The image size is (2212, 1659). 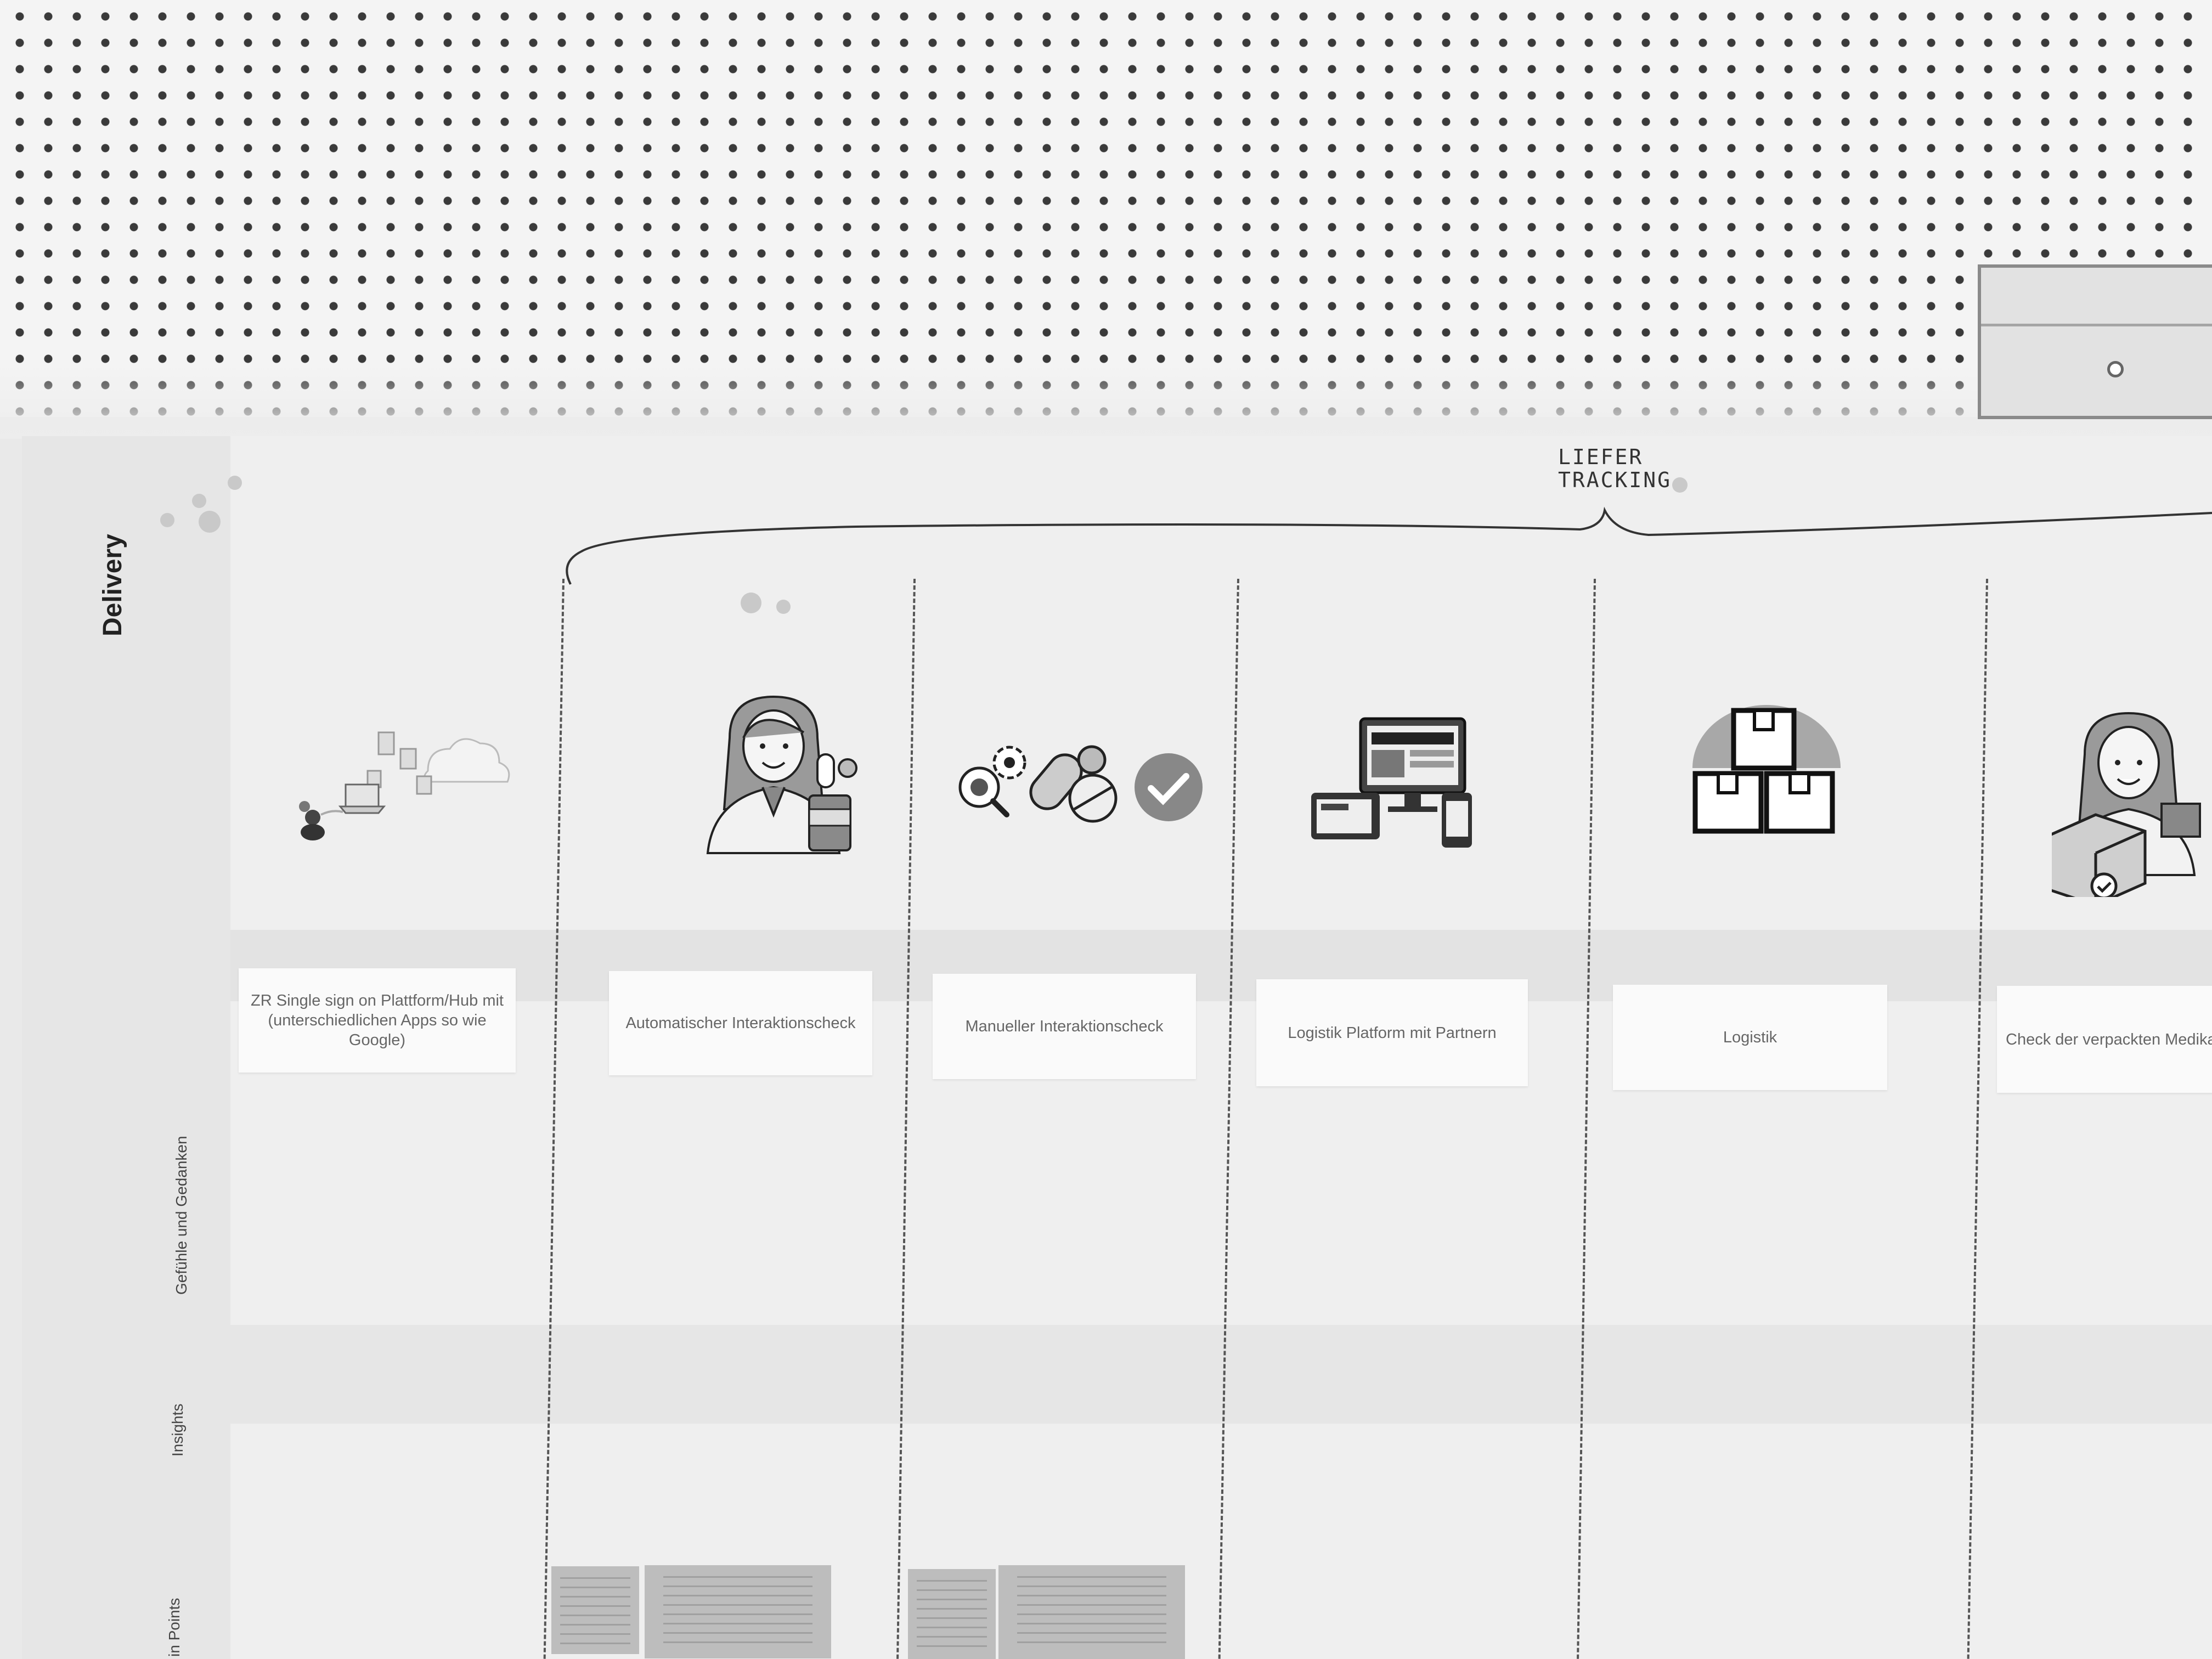 What do you see at coordinates (405, 785) in the screenshot?
I see `cloud-sync-icon` at bounding box center [405, 785].